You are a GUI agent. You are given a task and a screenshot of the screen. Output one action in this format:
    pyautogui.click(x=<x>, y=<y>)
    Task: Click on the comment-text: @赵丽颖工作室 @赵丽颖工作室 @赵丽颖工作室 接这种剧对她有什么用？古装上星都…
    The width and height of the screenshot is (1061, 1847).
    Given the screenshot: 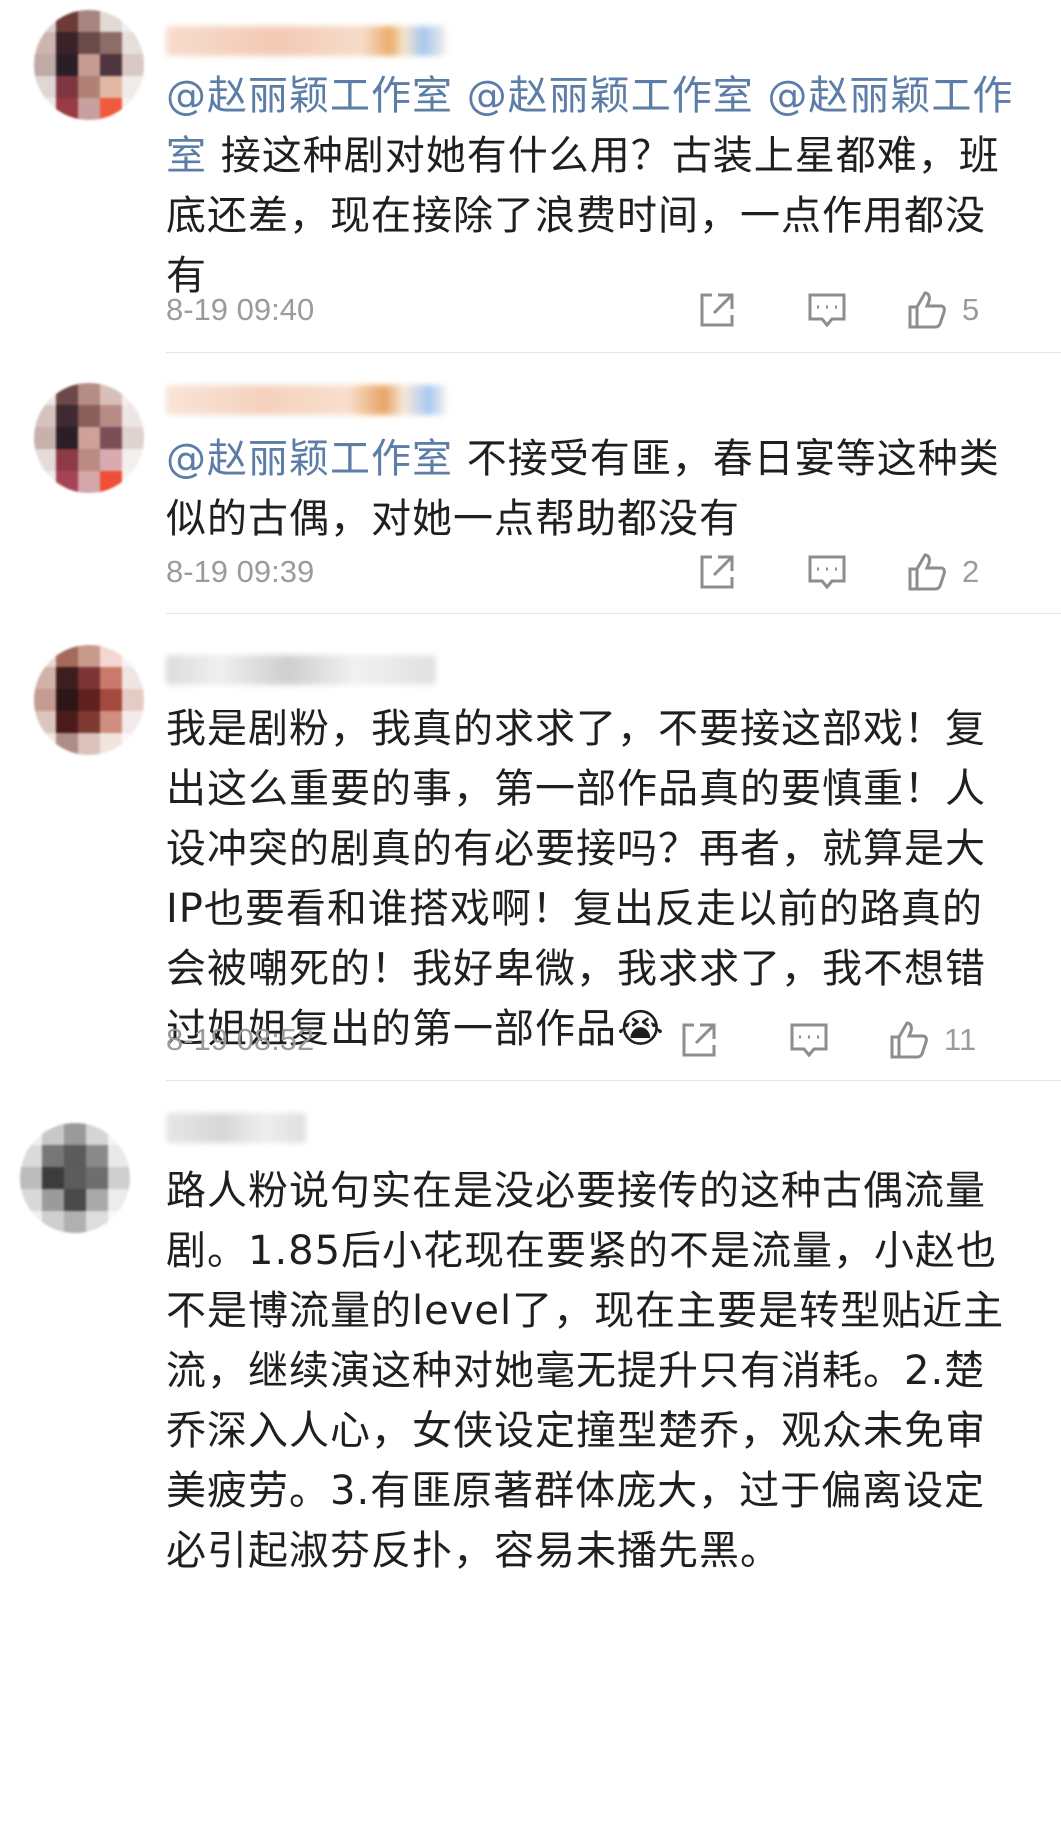 What is the action you would take?
    pyautogui.click(x=590, y=186)
    